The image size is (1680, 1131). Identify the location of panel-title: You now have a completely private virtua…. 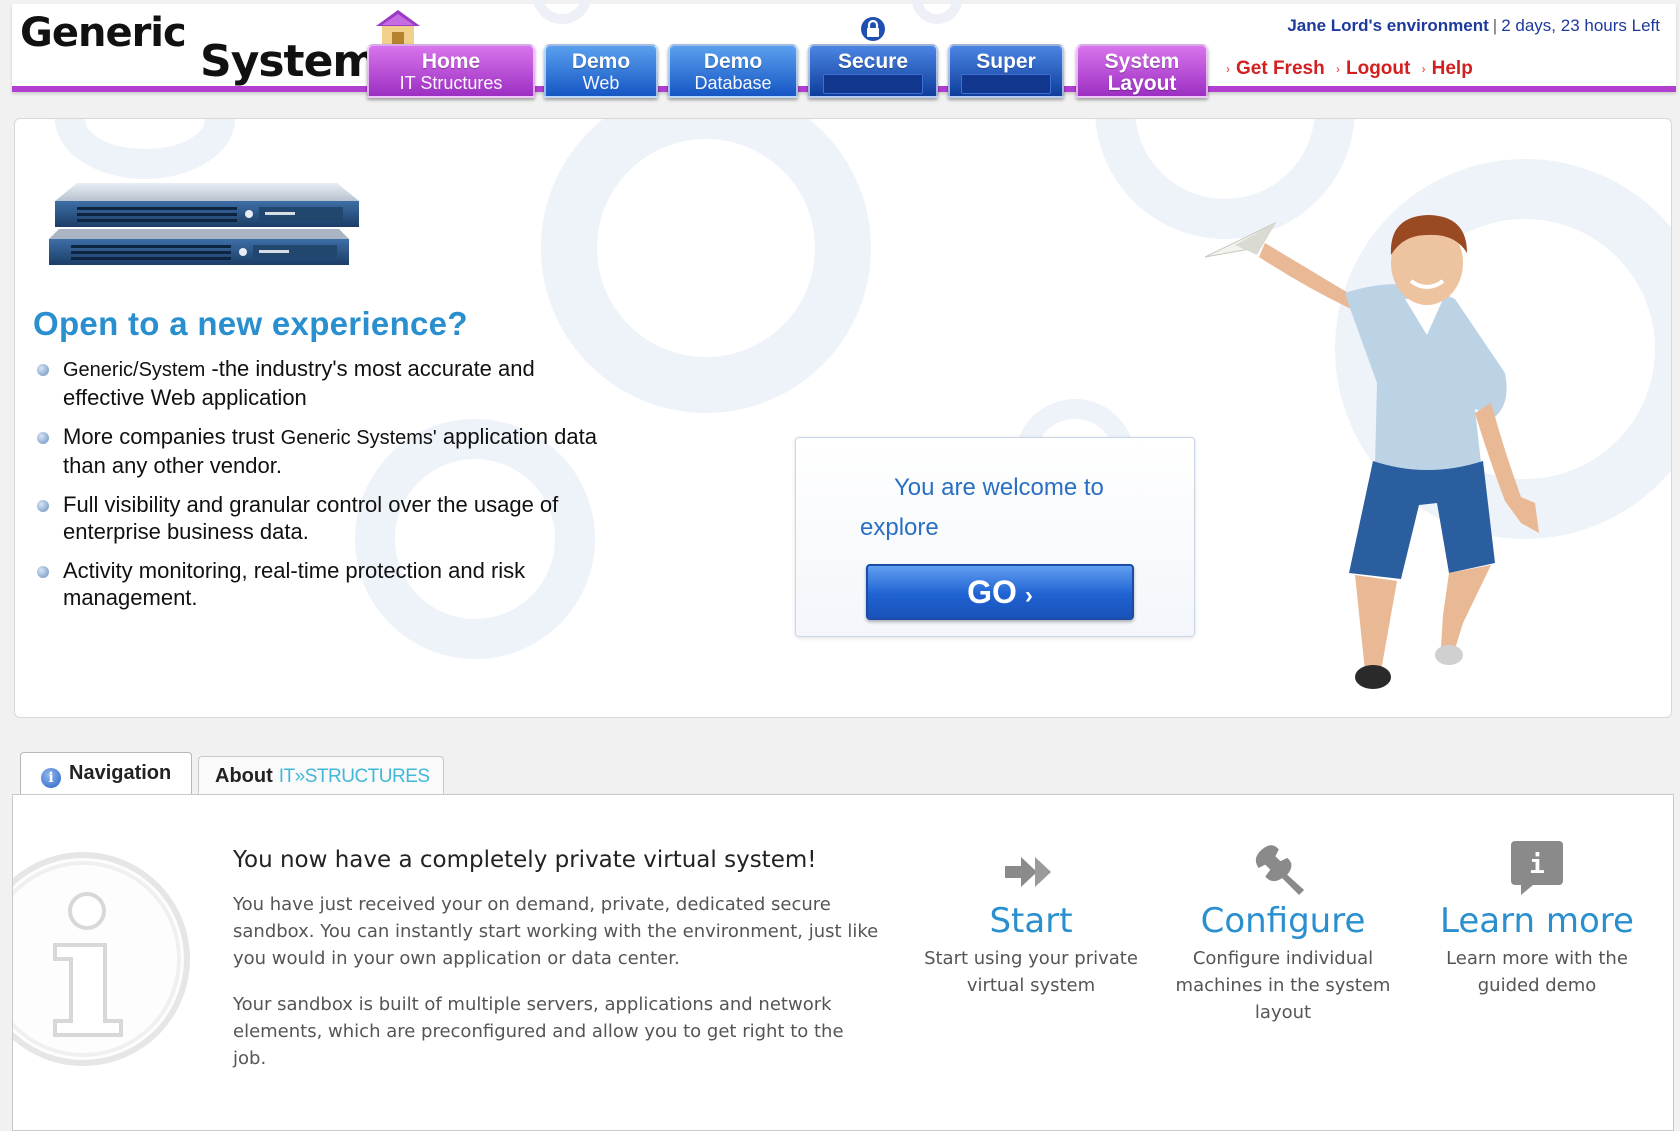
(525, 860).